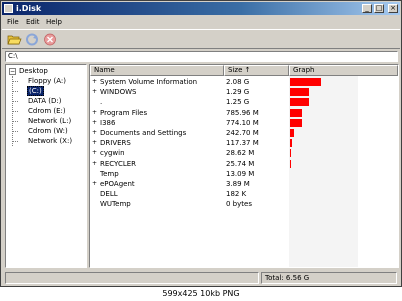 The width and height of the screenshot is (402, 301). I want to click on row-size: 1.25 G, so click(238, 102).